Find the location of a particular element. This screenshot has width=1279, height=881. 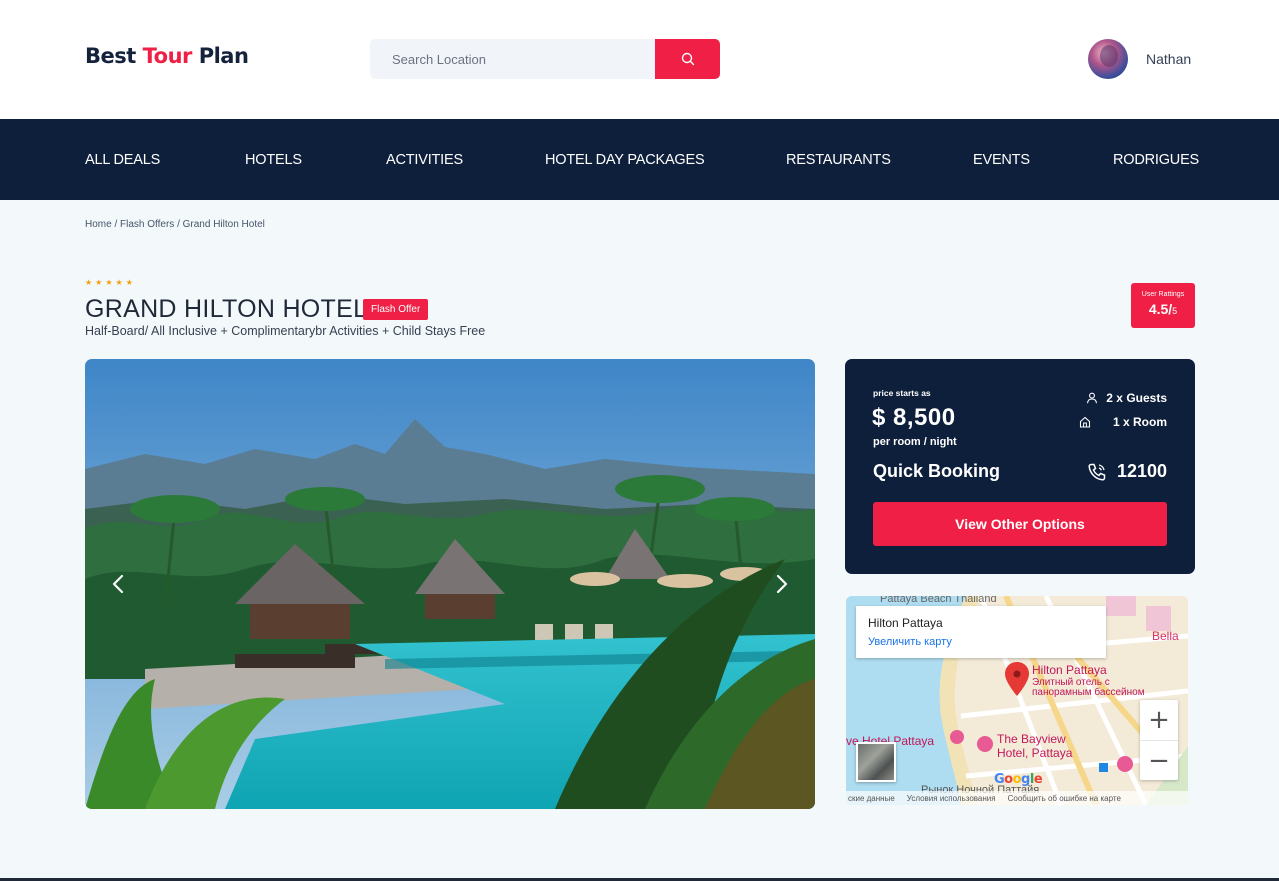

gallery-next-button is located at coordinates (782, 584).